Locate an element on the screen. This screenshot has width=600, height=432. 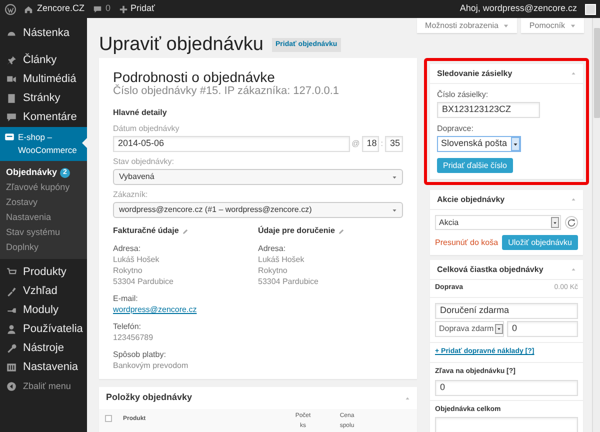
site-link: Zencore.CZ is located at coordinates (61, 9).